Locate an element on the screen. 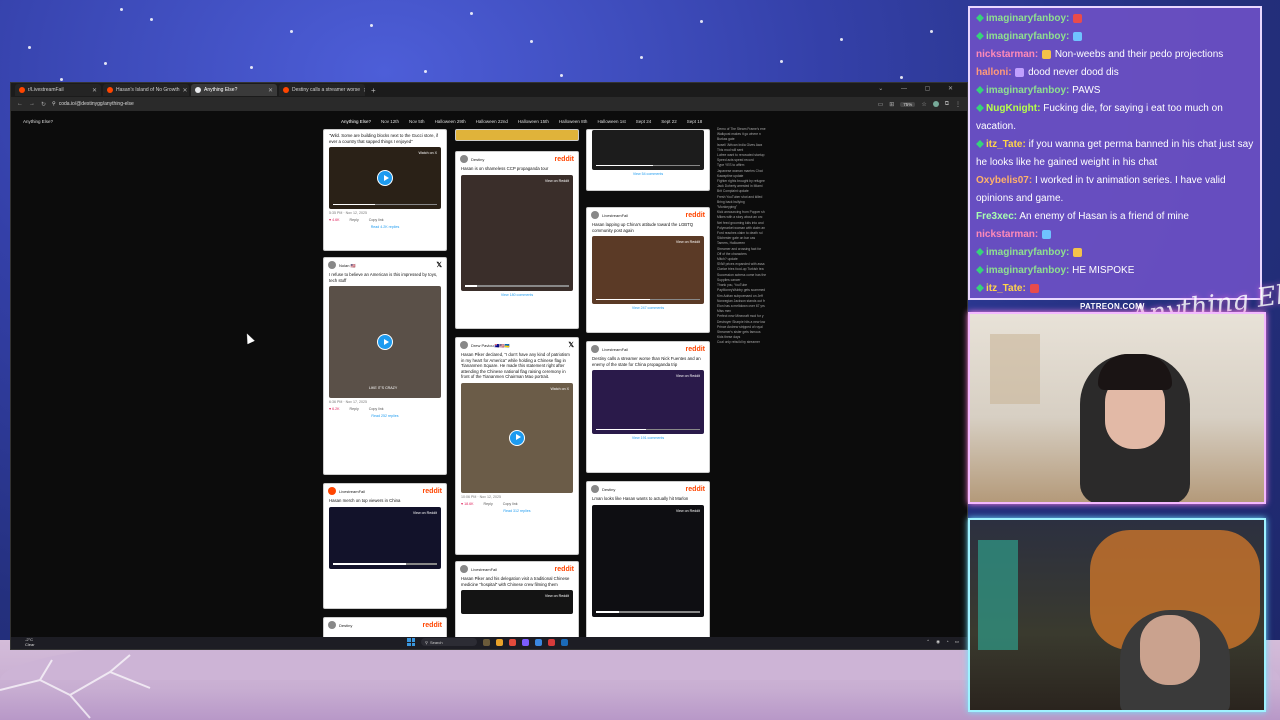  chat-username: NugKnight: is located at coordinates (1013, 108).